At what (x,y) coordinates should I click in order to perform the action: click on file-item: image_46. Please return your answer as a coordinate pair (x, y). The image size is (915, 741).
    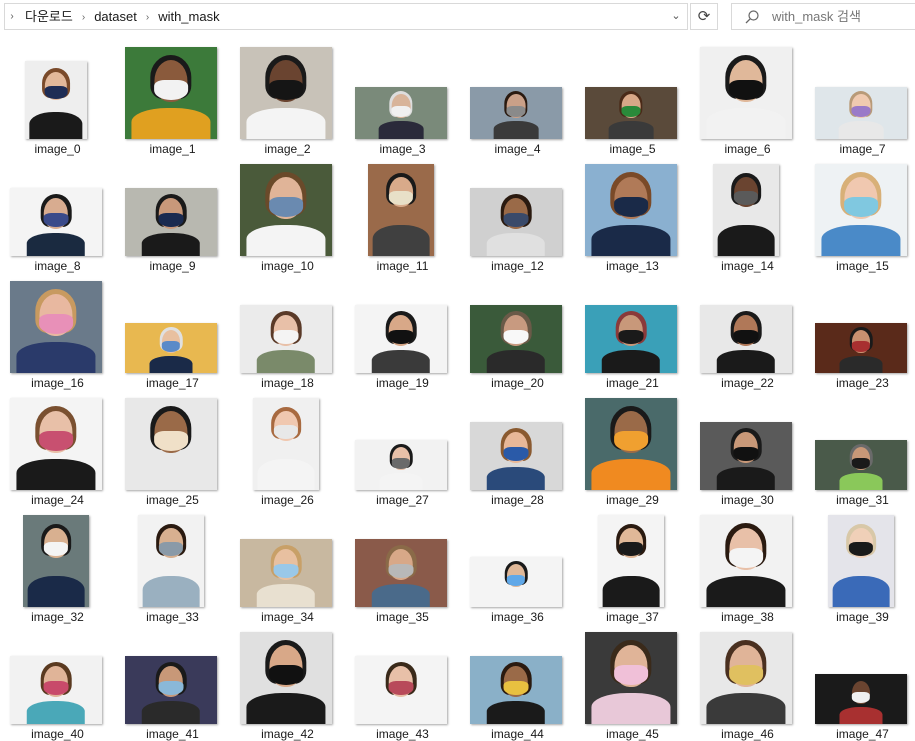
    Looking at the image, I should click on (747, 680).